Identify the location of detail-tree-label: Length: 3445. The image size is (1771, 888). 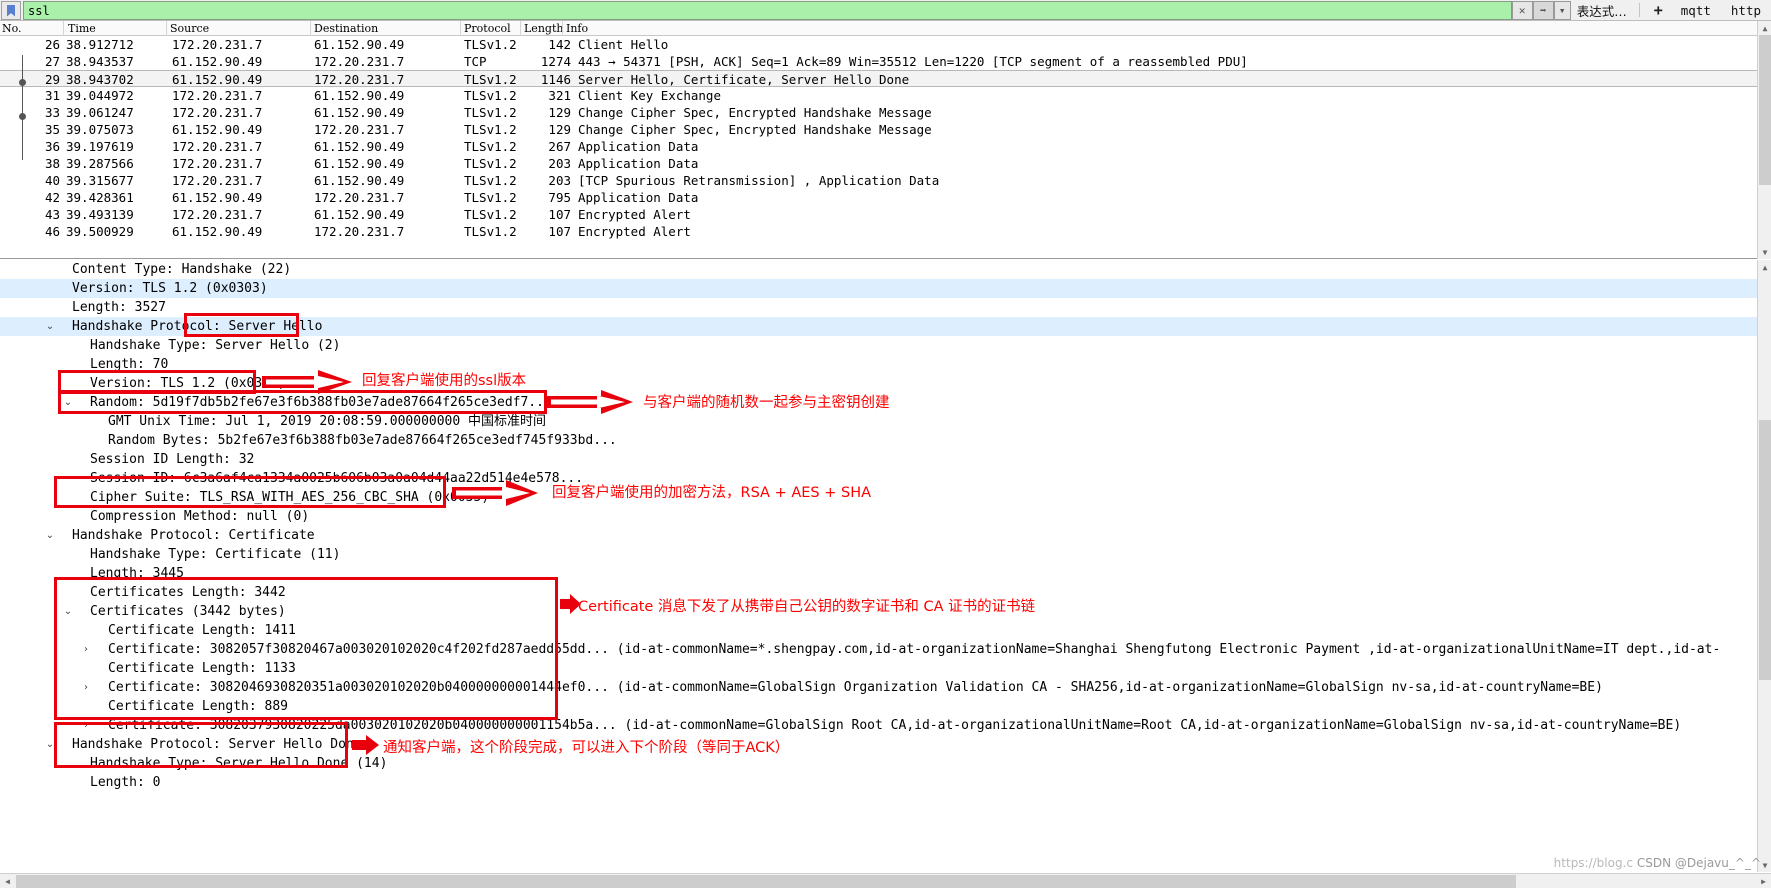
(137, 573).